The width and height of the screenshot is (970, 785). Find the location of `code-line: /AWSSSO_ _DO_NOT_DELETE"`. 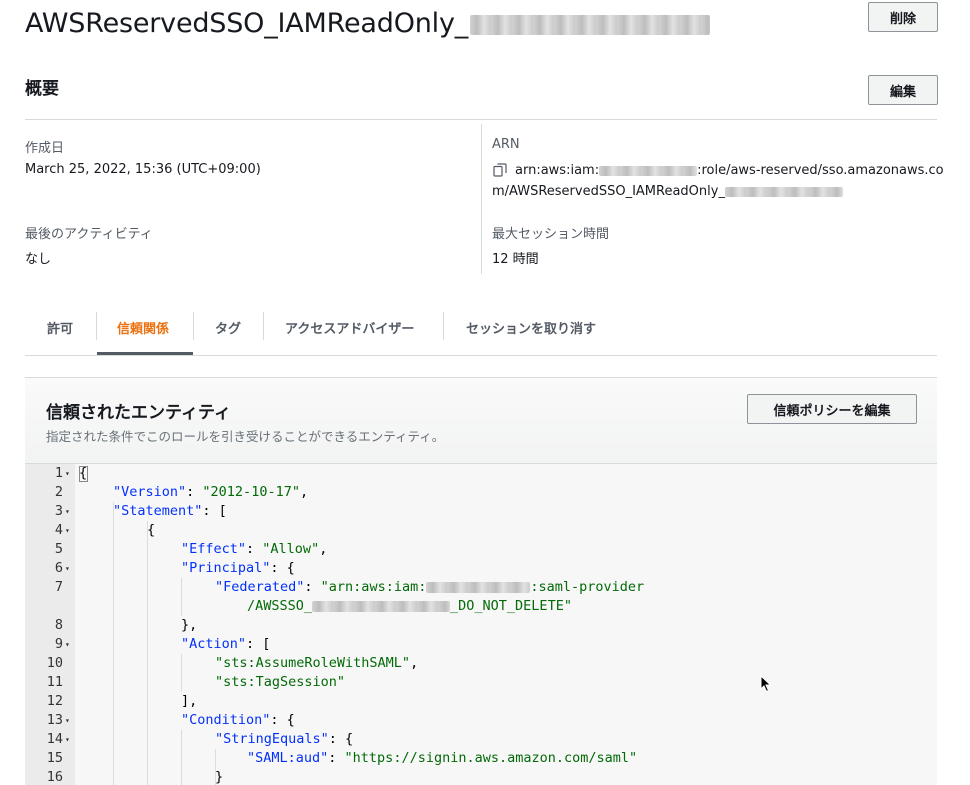

code-line: /AWSSSO_ _DO_NOT_DELETE" is located at coordinates (481, 606).